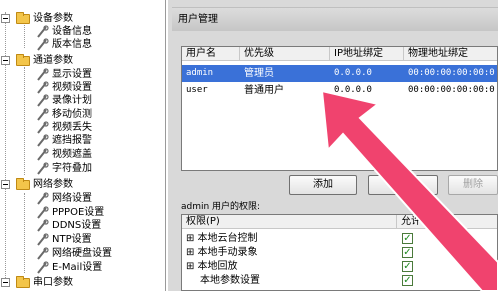 The width and height of the screenshot is (498, 291). I want to click on table-row-user: user 普通用户 0.0.0.0 00:00:00:00:00:0, so click(339, 90).